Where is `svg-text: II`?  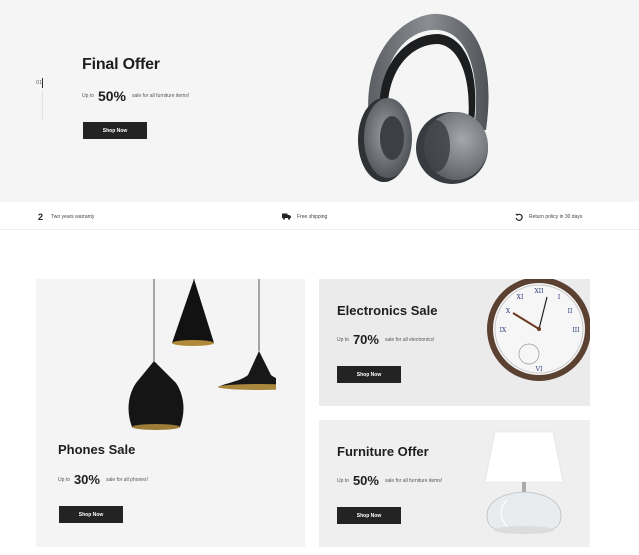
svg-text: II is located at coordinates (570, 311).